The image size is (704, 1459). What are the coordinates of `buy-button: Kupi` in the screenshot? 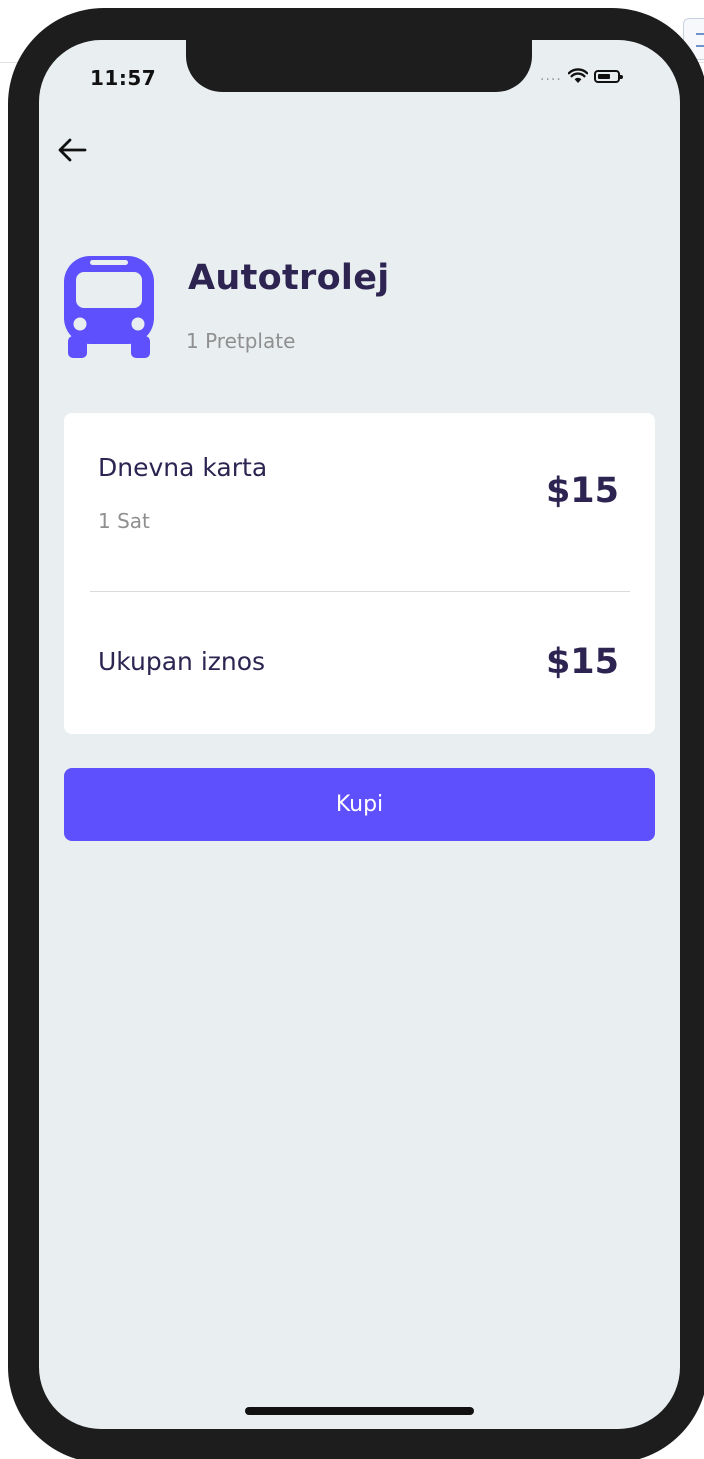 It's located at (359, 804).